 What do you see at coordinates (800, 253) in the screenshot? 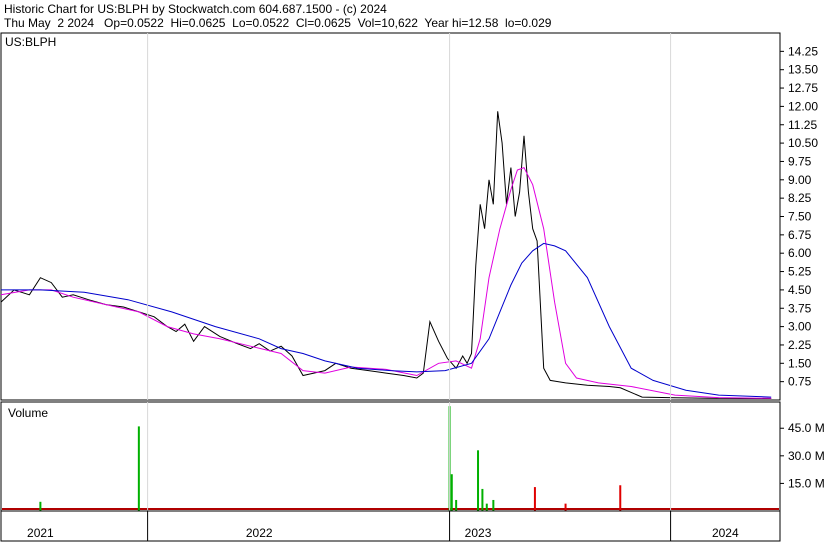
I see `price-tick-label: 6.00` at bounding box center [800, 253].